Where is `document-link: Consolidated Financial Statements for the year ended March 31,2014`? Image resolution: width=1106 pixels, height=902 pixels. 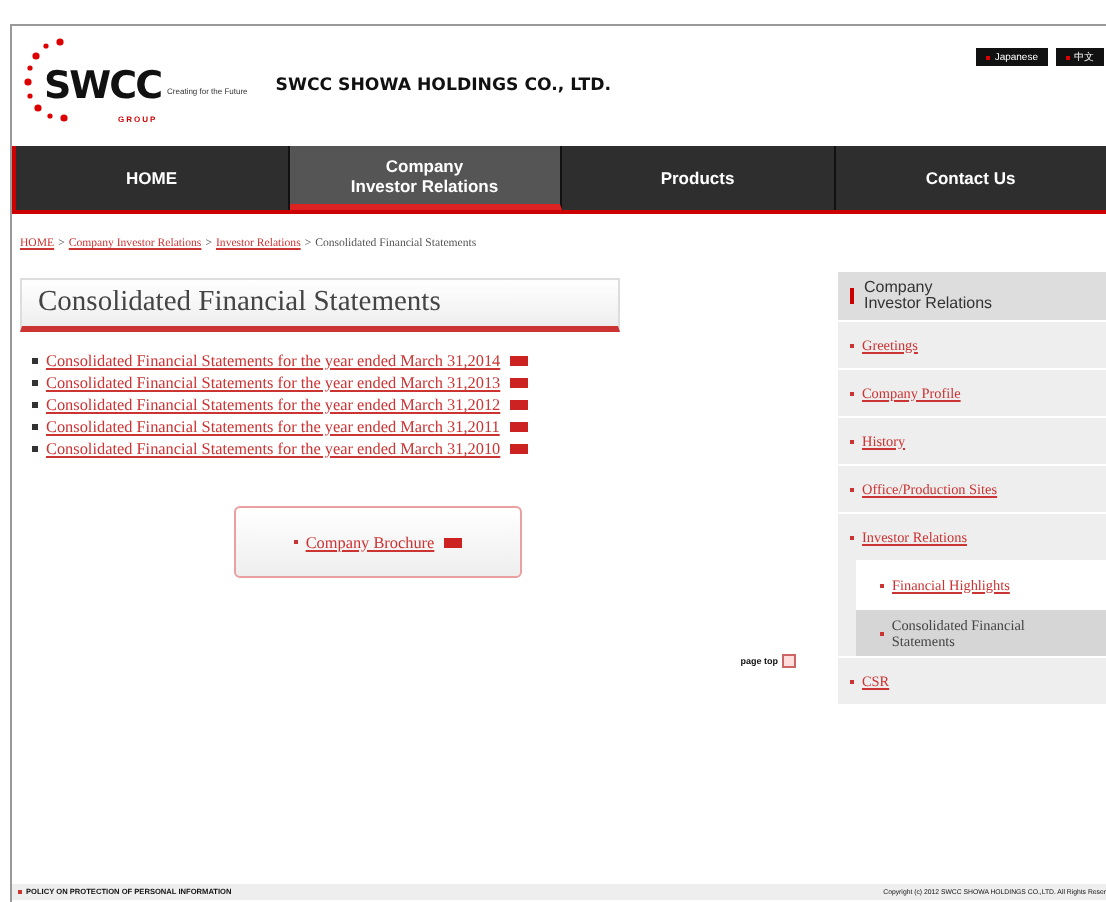 document-link: Consolidated Financial Statements for the year ended March 31,2014 is located at coordinates (273, 361).